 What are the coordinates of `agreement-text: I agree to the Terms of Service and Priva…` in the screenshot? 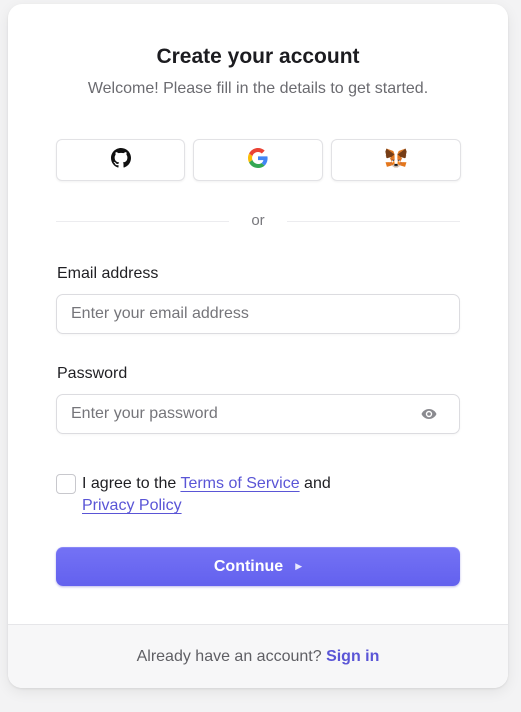 It's located at (232, 495).